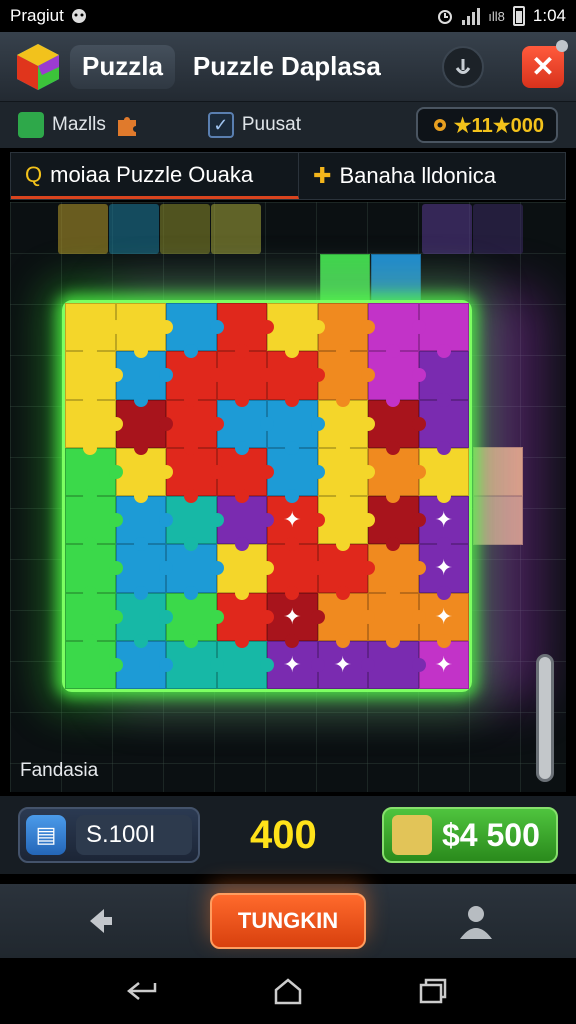  I want to click on system-back-button, so click(143, 991).